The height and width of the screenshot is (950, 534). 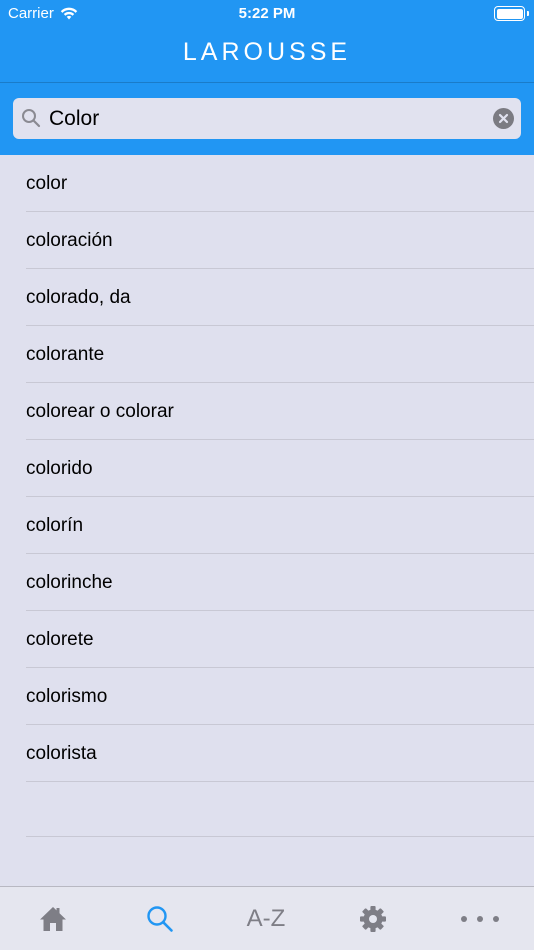 What do you see at coordinates (280, 836) in the screenshot?
I see `list-divider` at bounding box center [280, 836].